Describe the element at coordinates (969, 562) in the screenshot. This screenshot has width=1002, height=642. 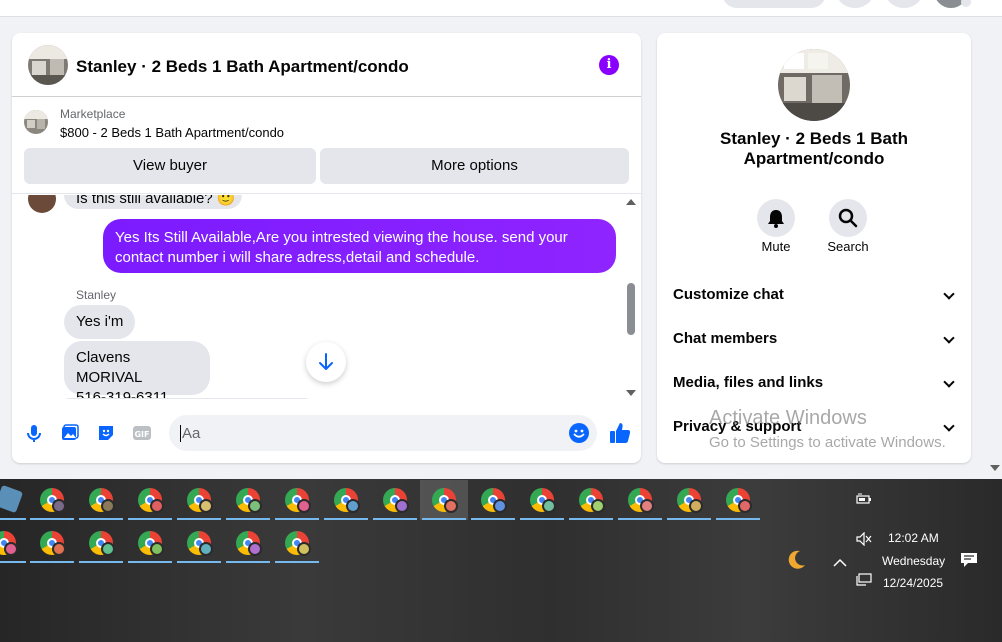
I see `action-center-notification-icon` at that location.